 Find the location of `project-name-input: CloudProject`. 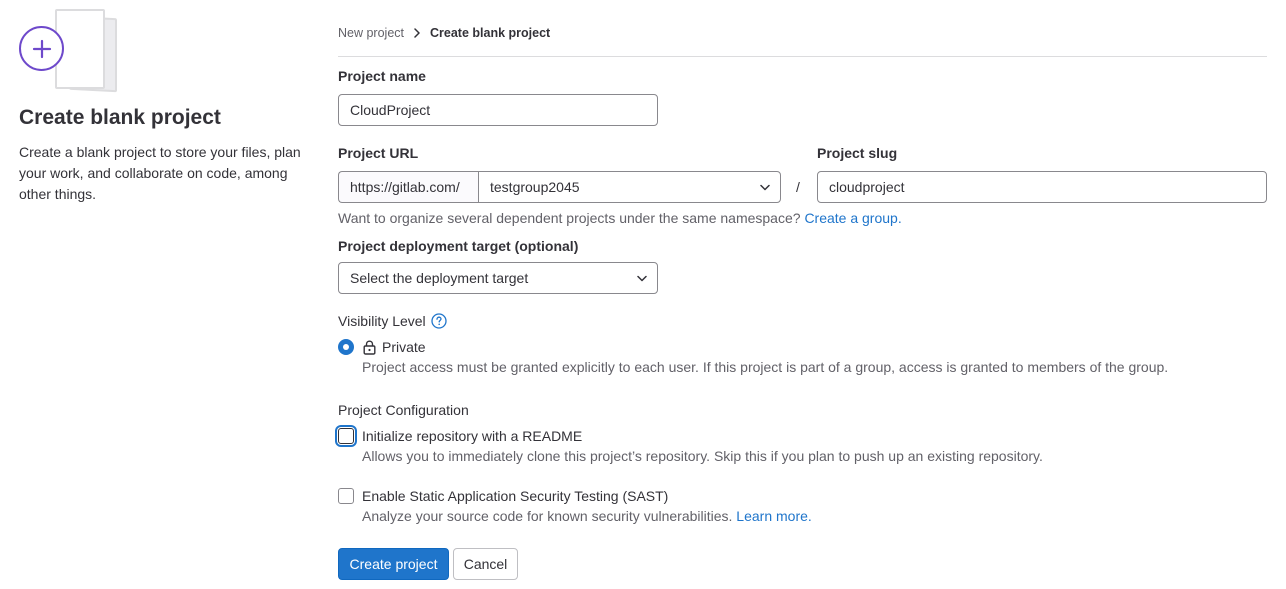

project-name-input: CloudProject is located at coordinates (498, 110).